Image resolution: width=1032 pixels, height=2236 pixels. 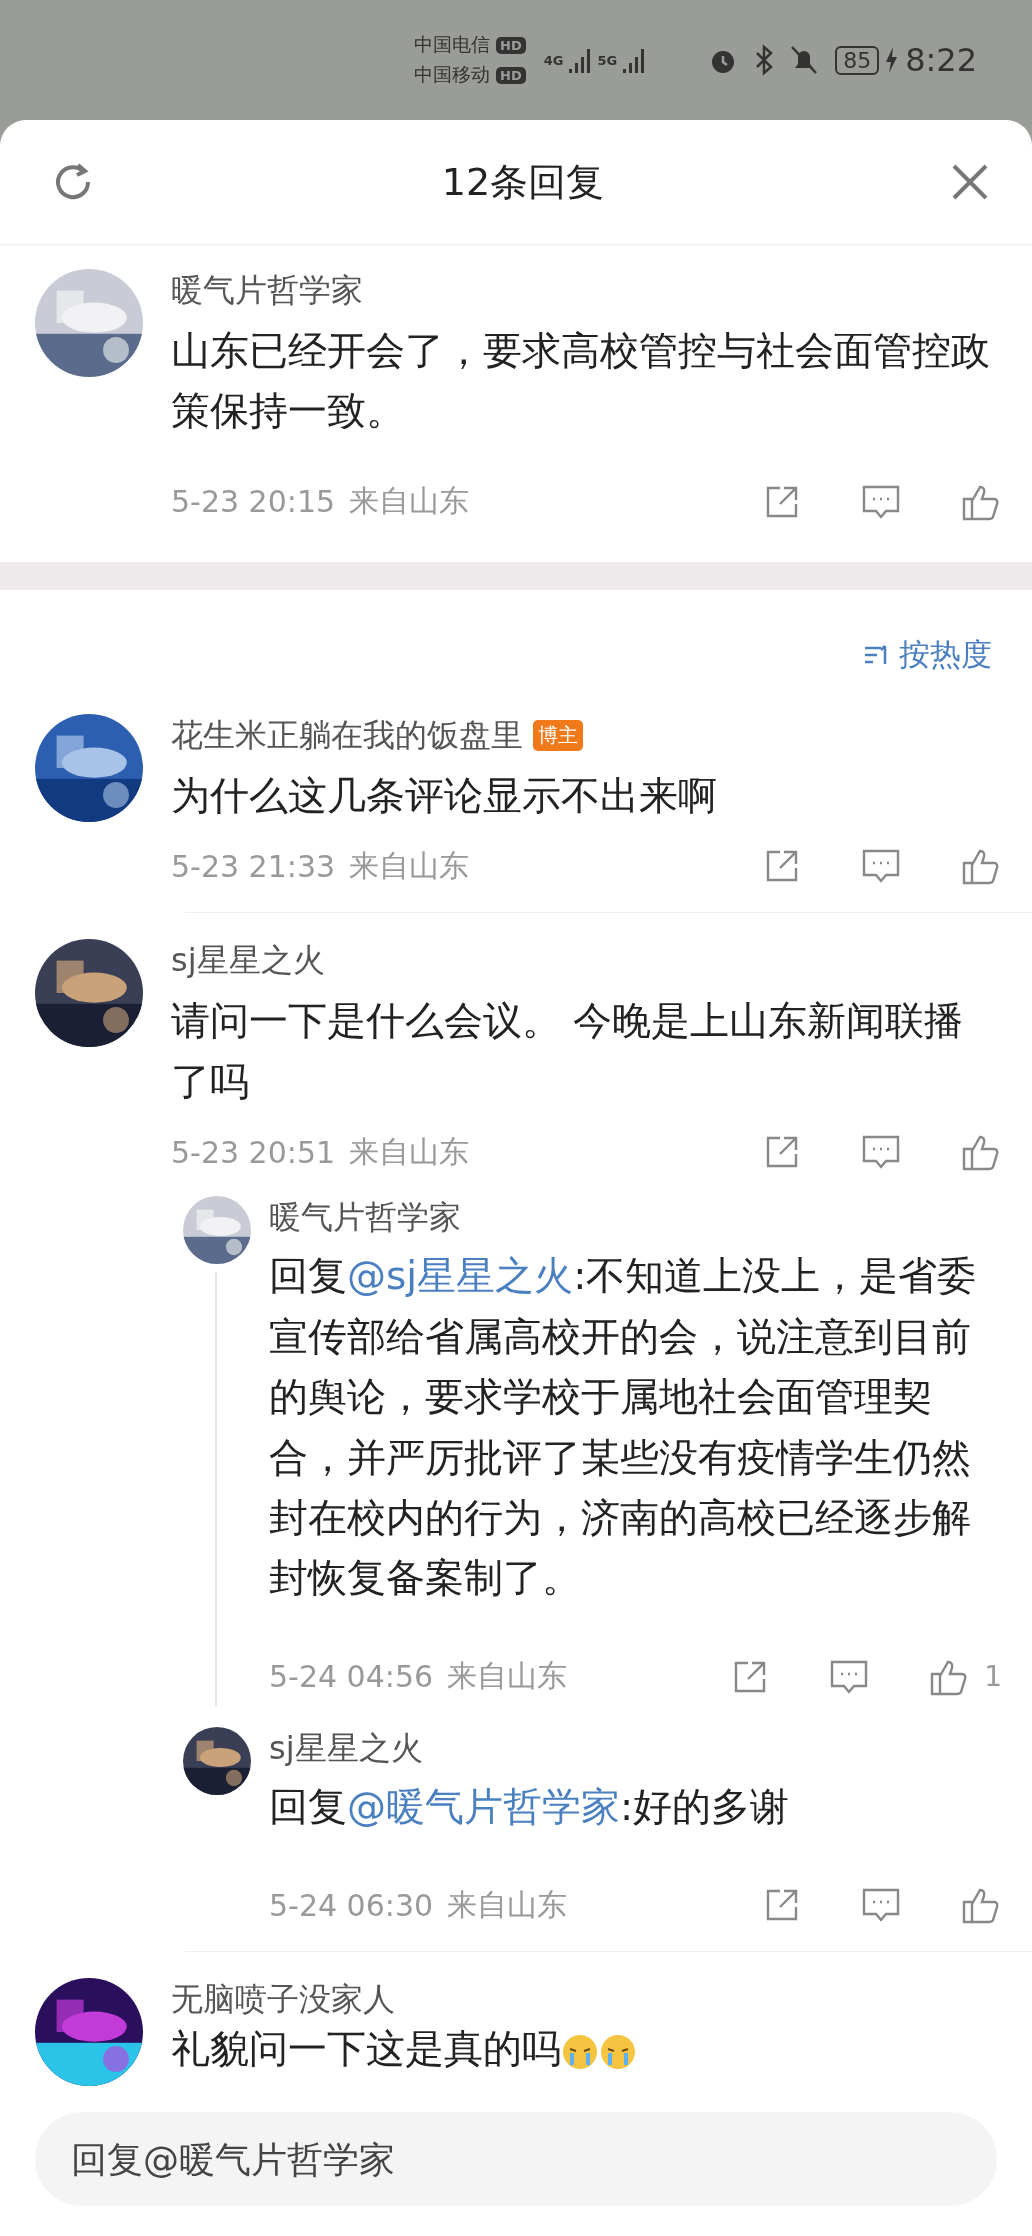 I want to click on like-count: 1, so click(x=993, y=1677).